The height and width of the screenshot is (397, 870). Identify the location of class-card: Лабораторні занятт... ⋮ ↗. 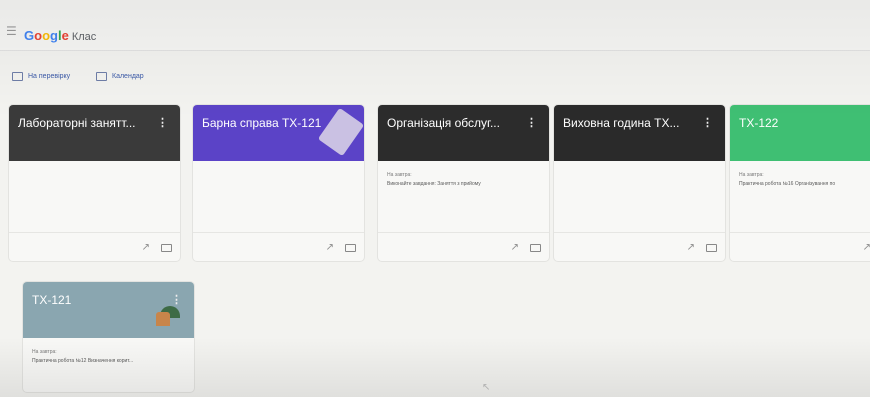
(94, 183).